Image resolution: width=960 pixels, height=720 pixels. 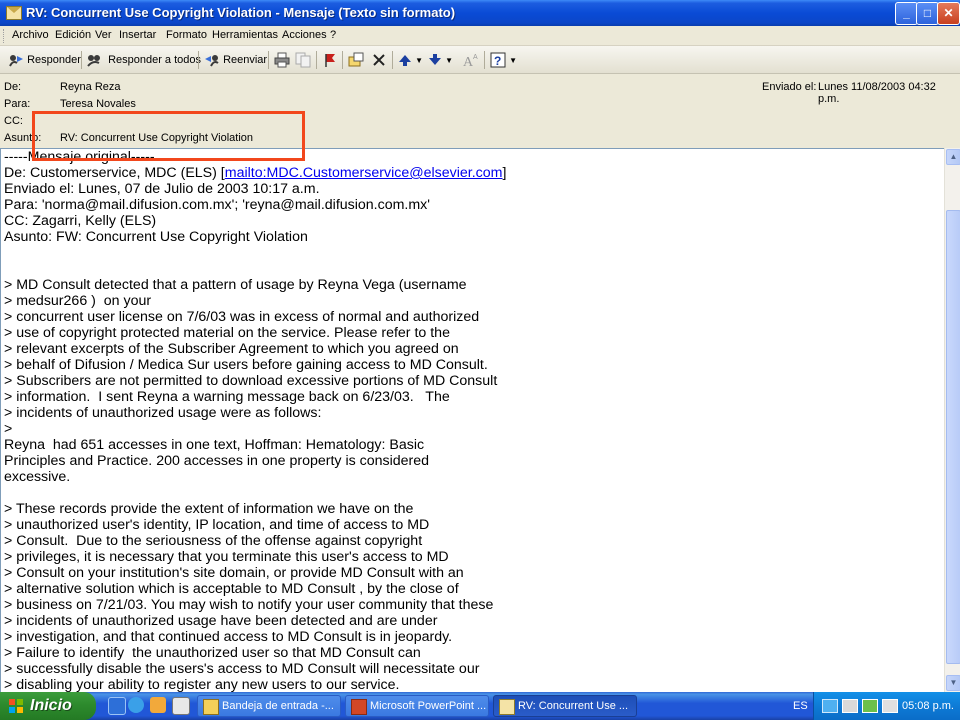 I want to click on arrow-down-icon, so click(x=435, y=60).